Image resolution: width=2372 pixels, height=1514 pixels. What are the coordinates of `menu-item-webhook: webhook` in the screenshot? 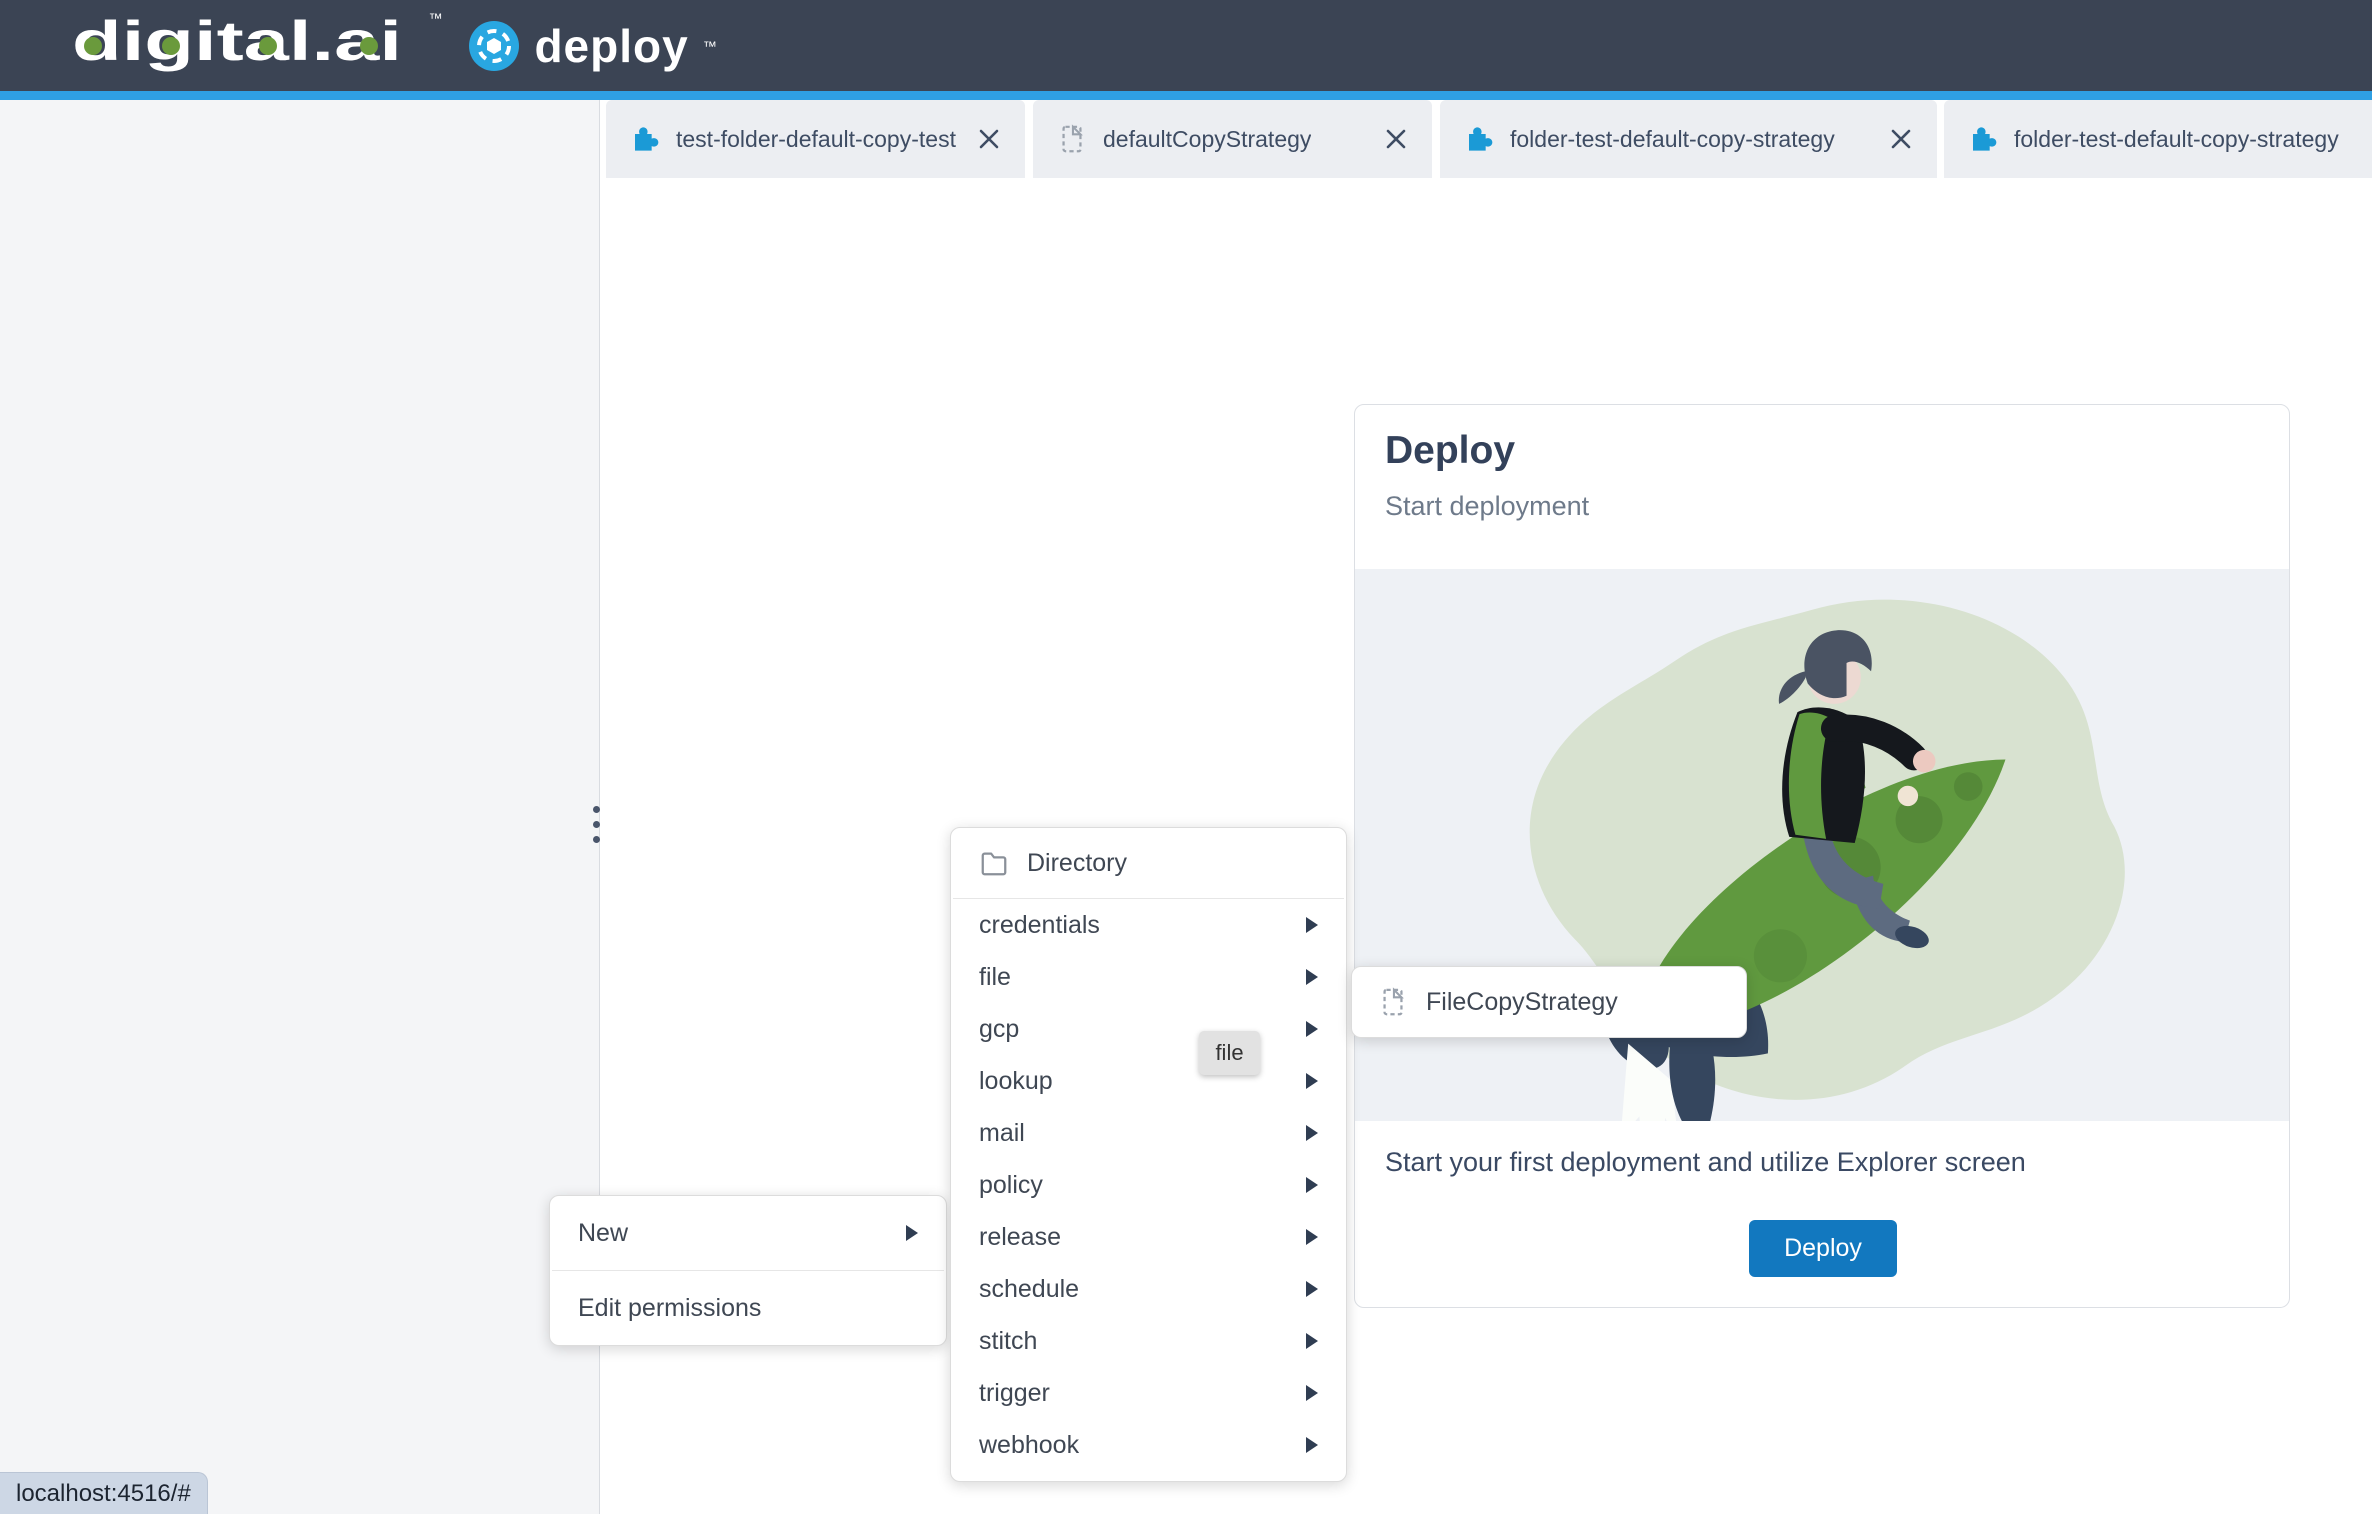 It's located at (1148, 1445).